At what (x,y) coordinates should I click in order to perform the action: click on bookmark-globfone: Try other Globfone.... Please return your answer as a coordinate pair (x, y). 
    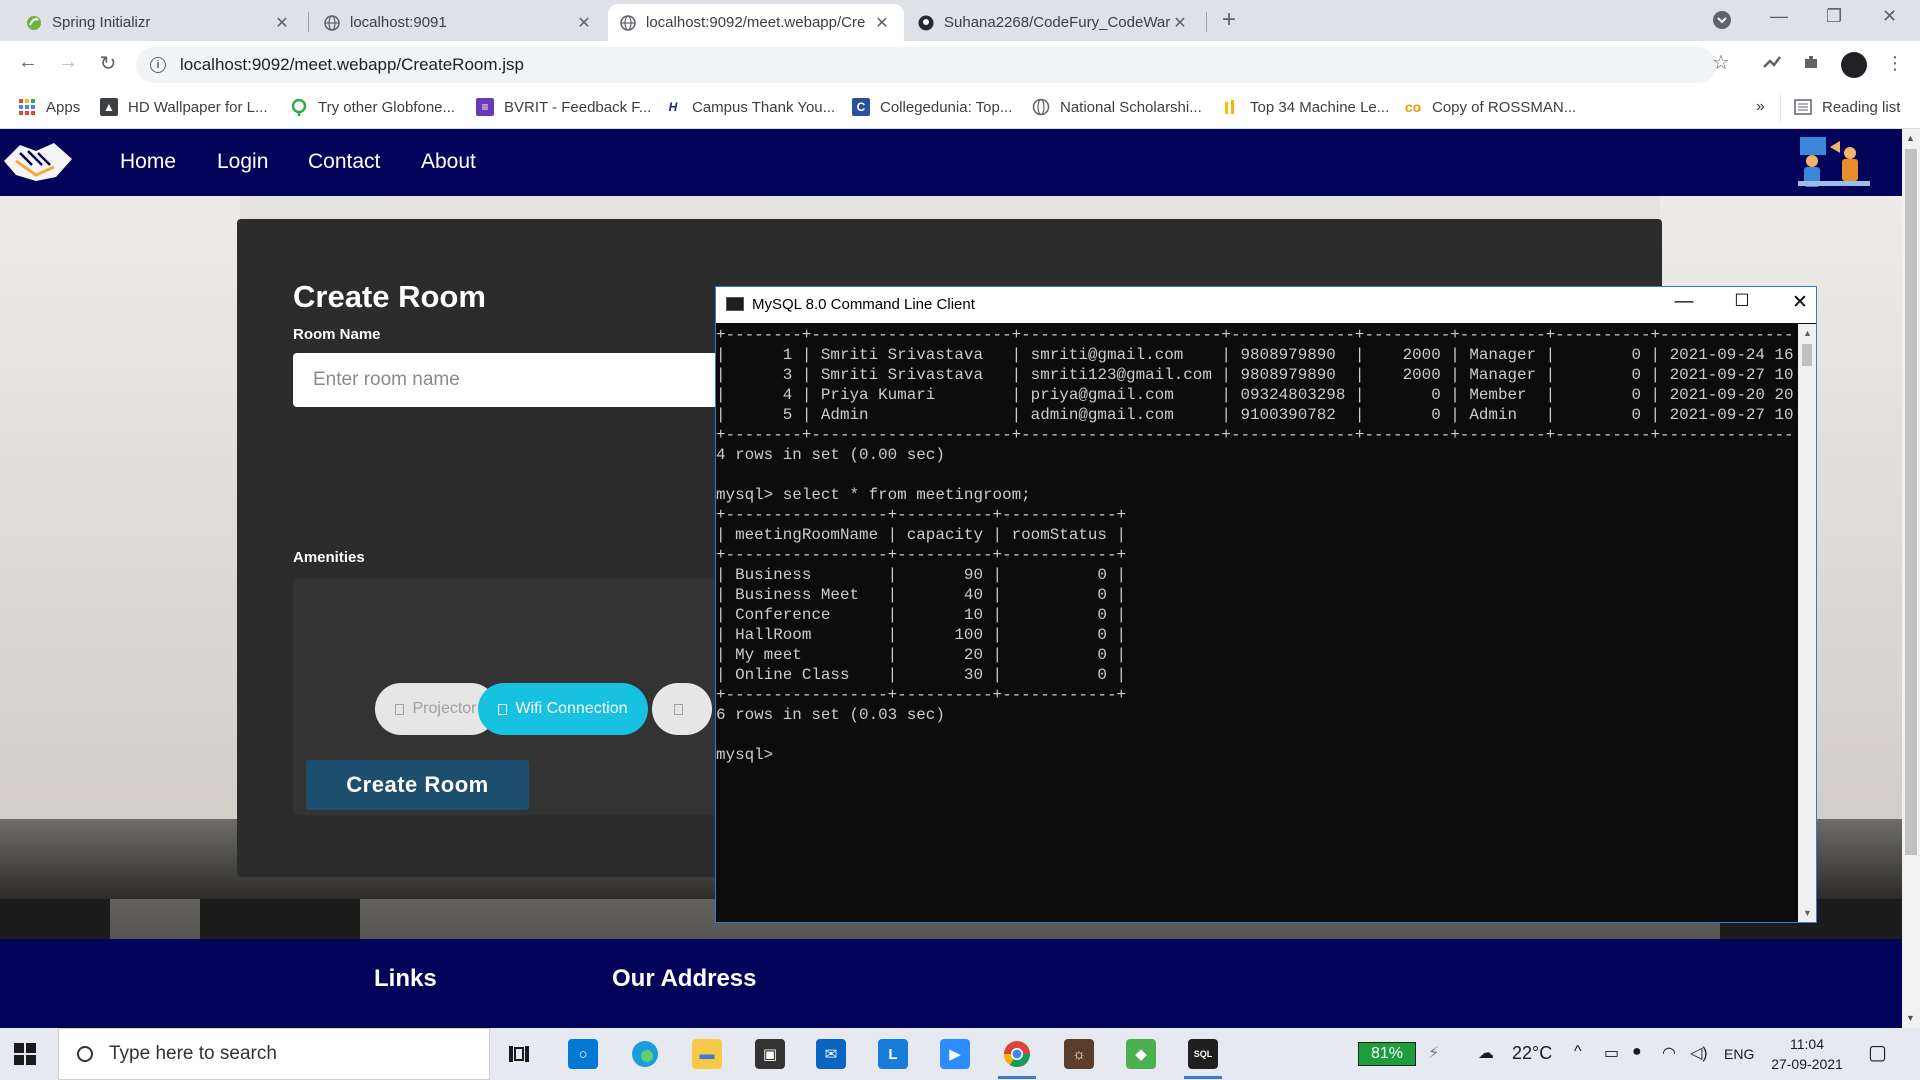
    Looking at the image, I should click on (372, 107).